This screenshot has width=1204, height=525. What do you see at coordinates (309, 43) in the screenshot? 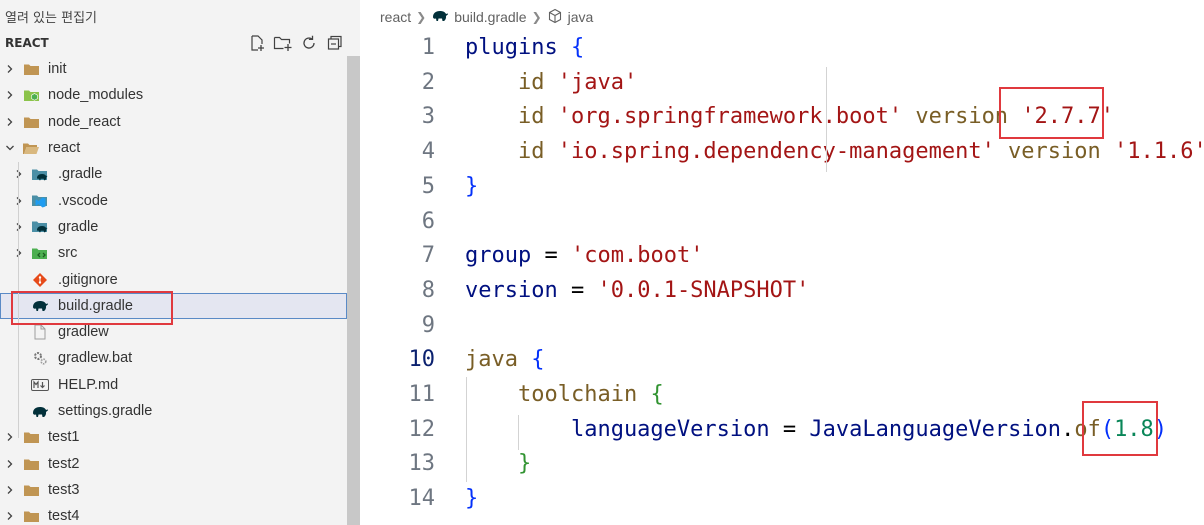
I see `refresh-icon` at bounding box center [309, 43].